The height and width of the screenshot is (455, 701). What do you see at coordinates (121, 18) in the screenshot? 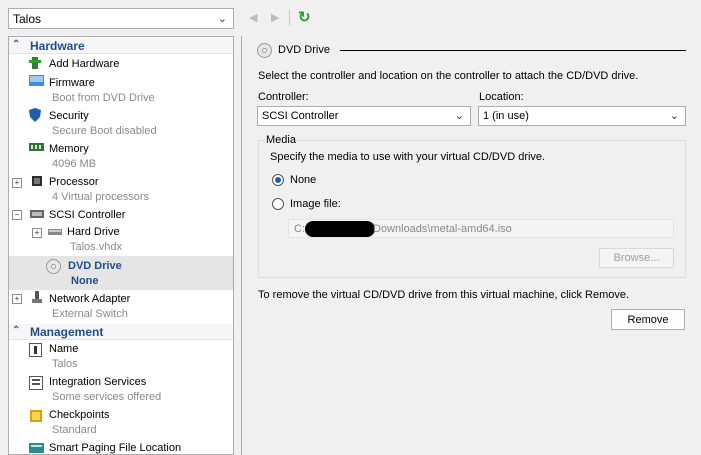
I see `vm-selector-dropdown: Talos ⌄` at bounding box center [121, 18].